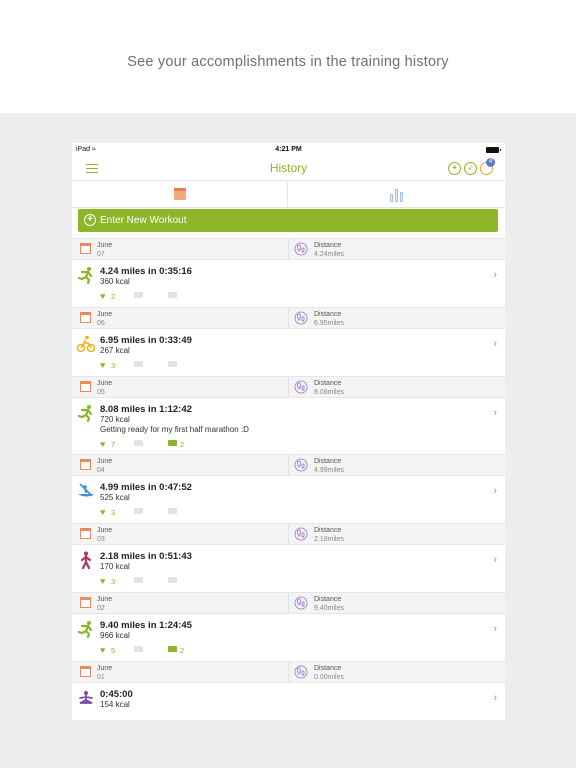  What do you see at coordinates (101, 323) in the screenshot?
I see `day-number: 06` at bounding box center [101, 323].